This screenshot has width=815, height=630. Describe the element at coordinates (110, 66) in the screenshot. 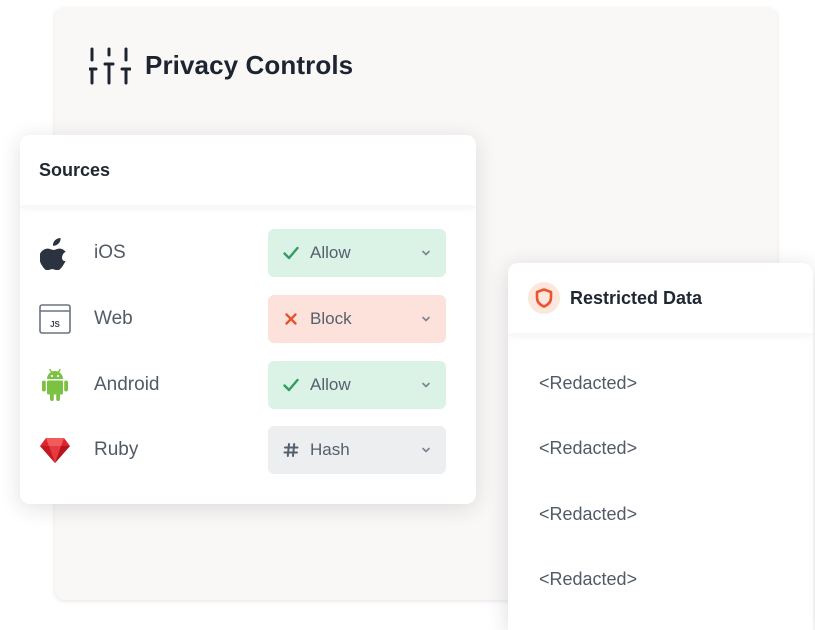

I see `sliders-icon` at that location.